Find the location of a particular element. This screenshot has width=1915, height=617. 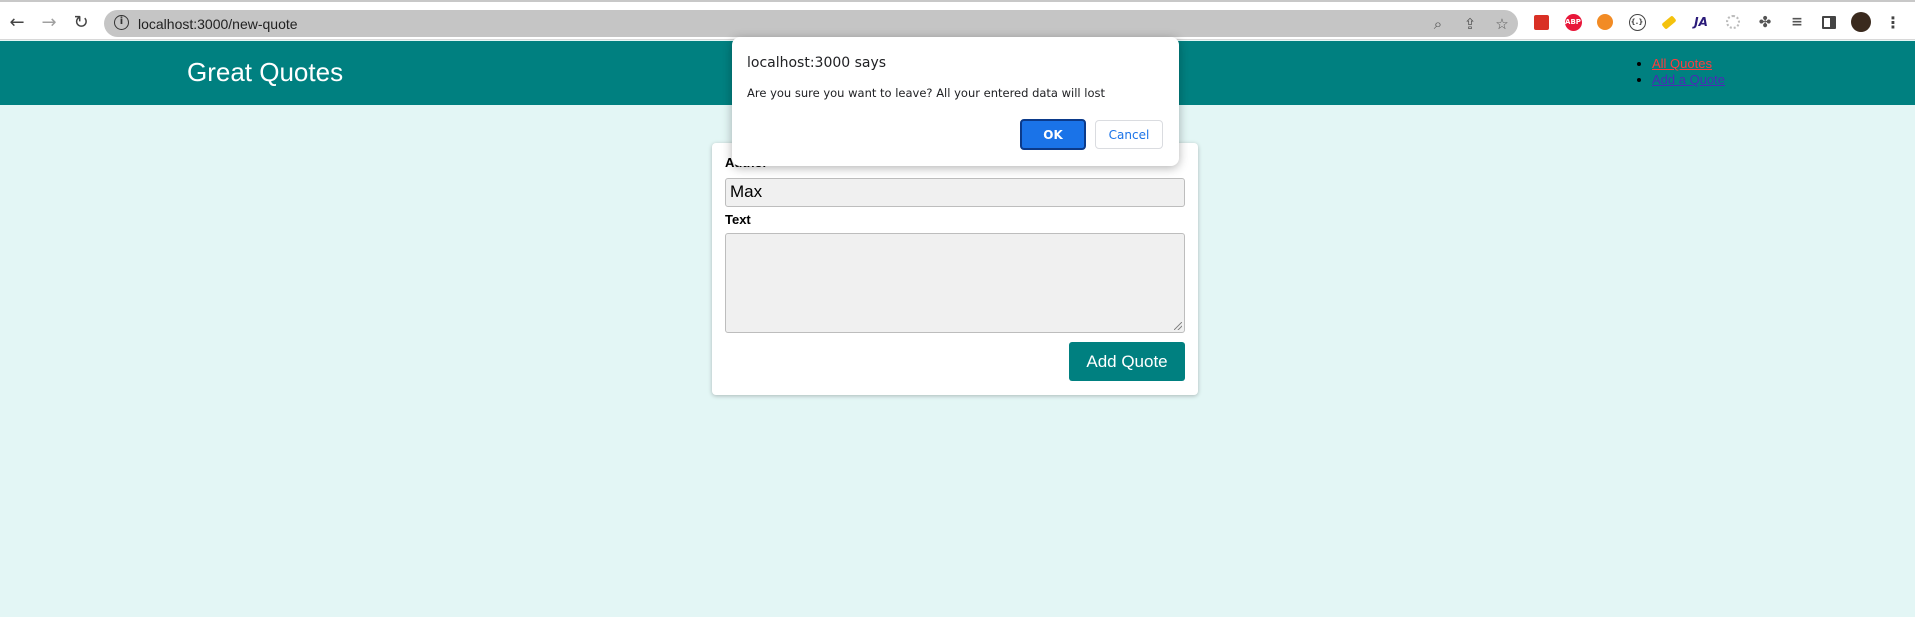

nav-item-all-quotes: All Quotes is located at coordinates (1688, 64).